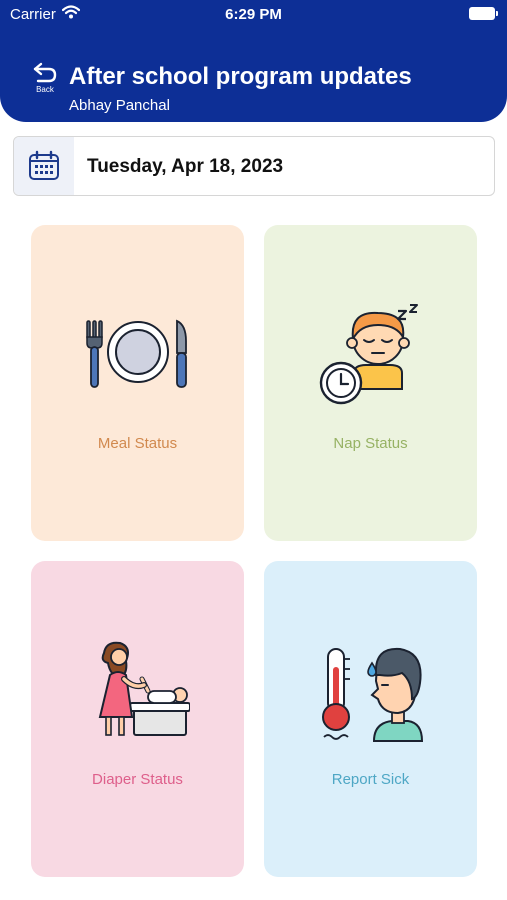 This screenshot has width=507, height=900. What do you see at coordinates (370, 354) in the screenshot?
I see `sleeping-child-icon` at bounding box center [370, 354].